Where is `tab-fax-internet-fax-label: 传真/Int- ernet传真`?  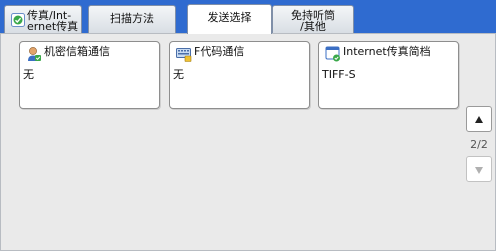
tab-fax-internet-fax-label: 传真/Int- ernet传真 is located at coordinates (53, 21).